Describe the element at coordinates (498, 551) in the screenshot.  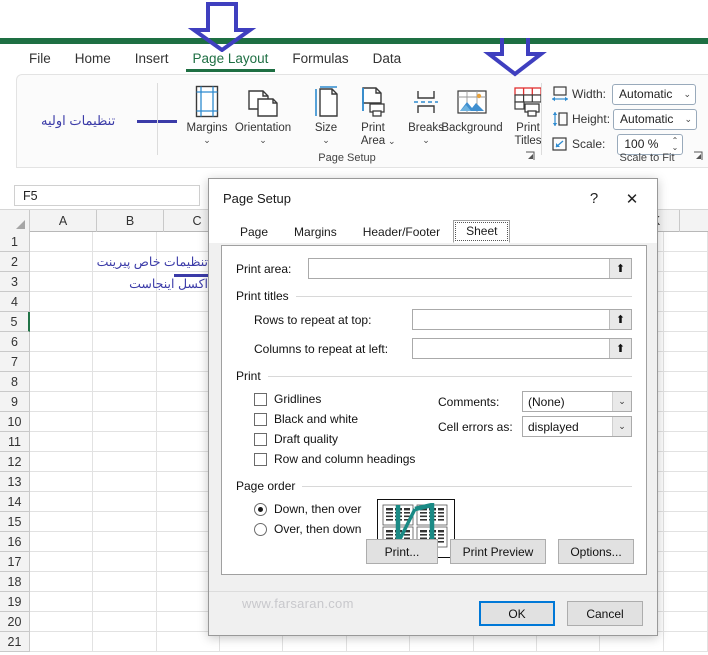
I see `print-preview-button: Print Preview` at that location.